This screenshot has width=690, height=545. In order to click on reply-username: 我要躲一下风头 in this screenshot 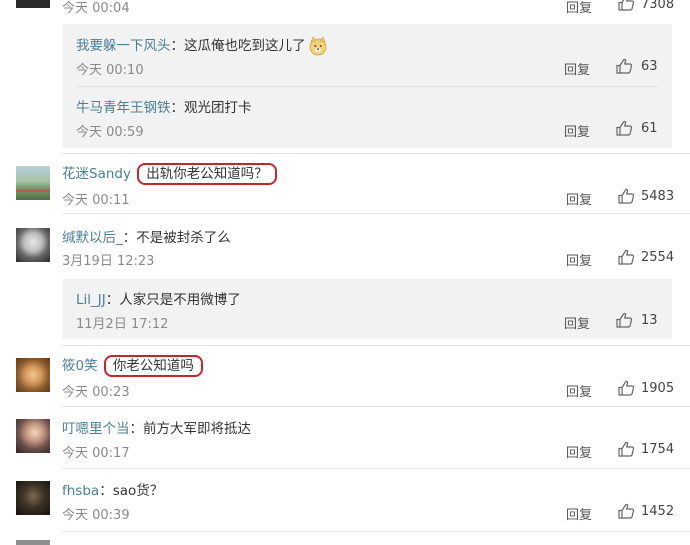, I will do `click(123, 46)`.